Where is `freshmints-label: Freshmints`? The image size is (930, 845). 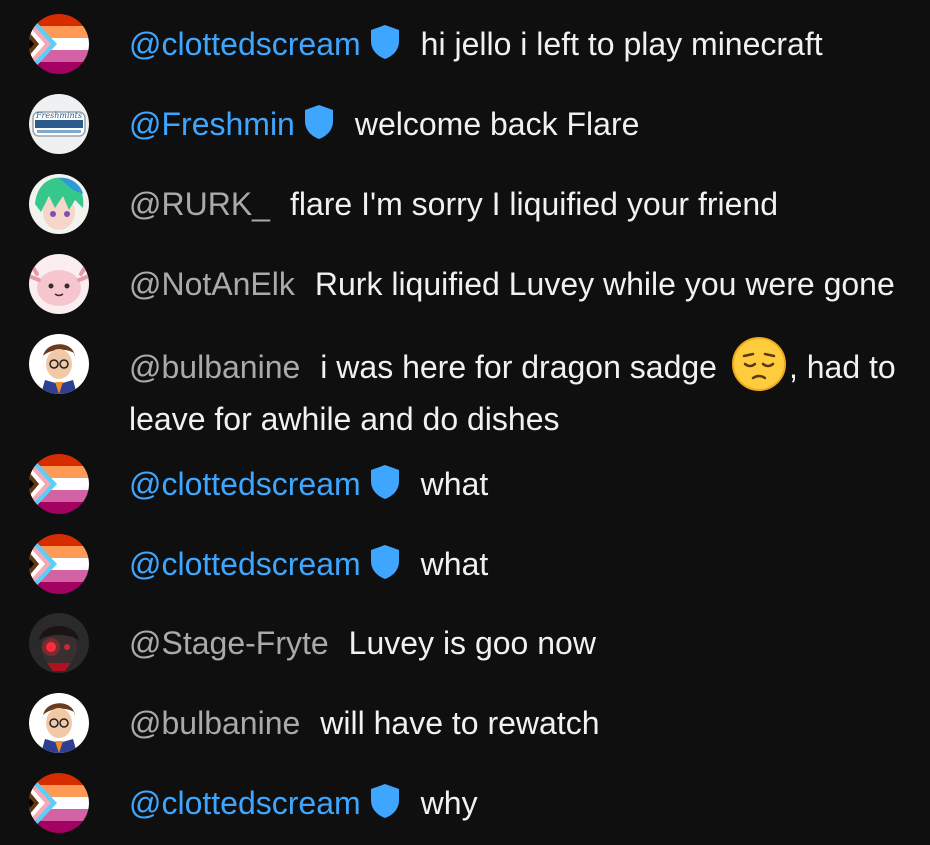 freshmints-label: Freshmints is located at coordinates (58, 115).